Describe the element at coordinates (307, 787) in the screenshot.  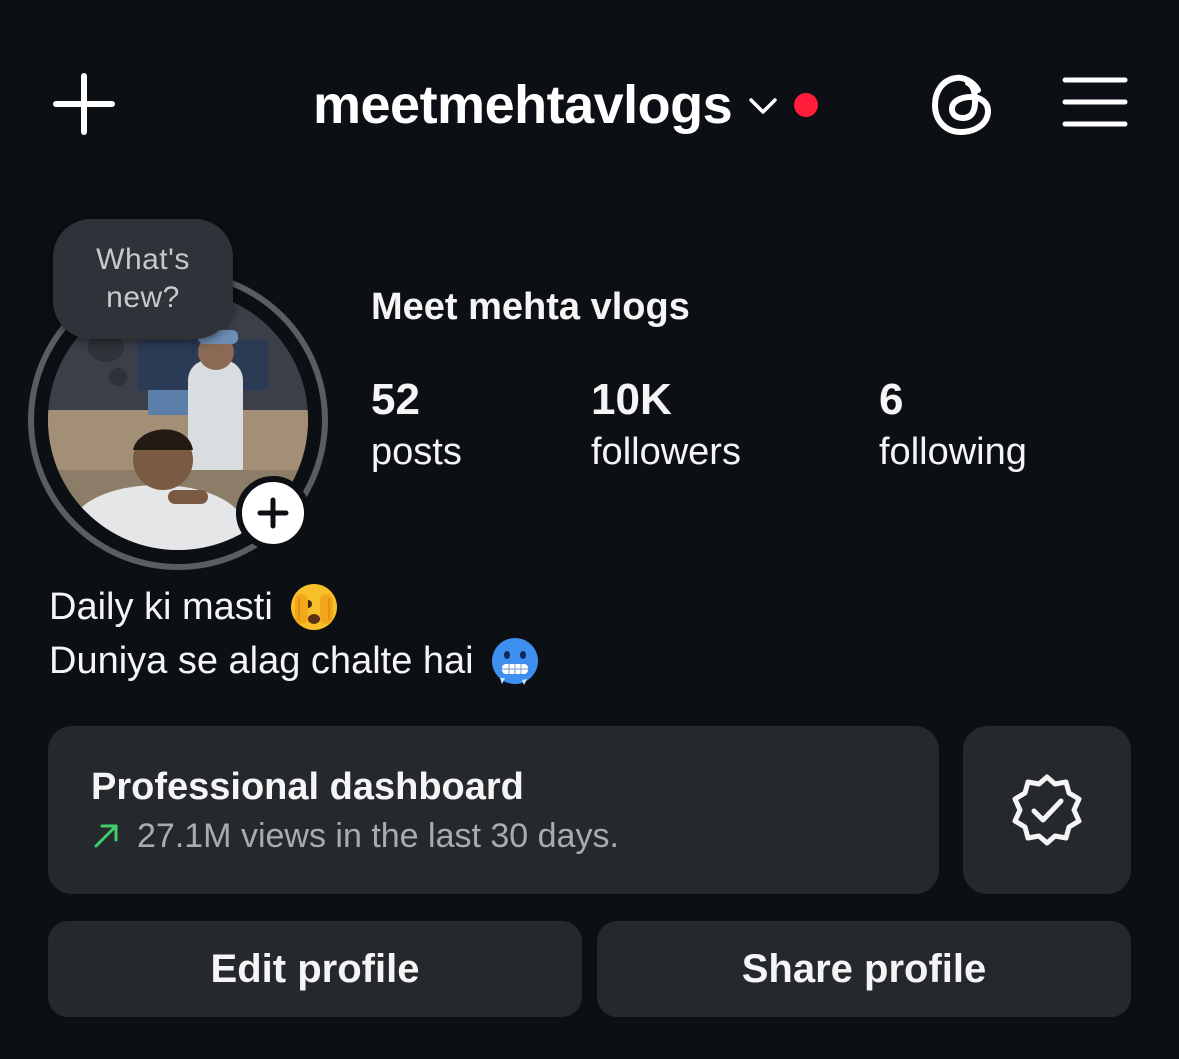
I see `dashboard-title: Professional dashboard` at that location.